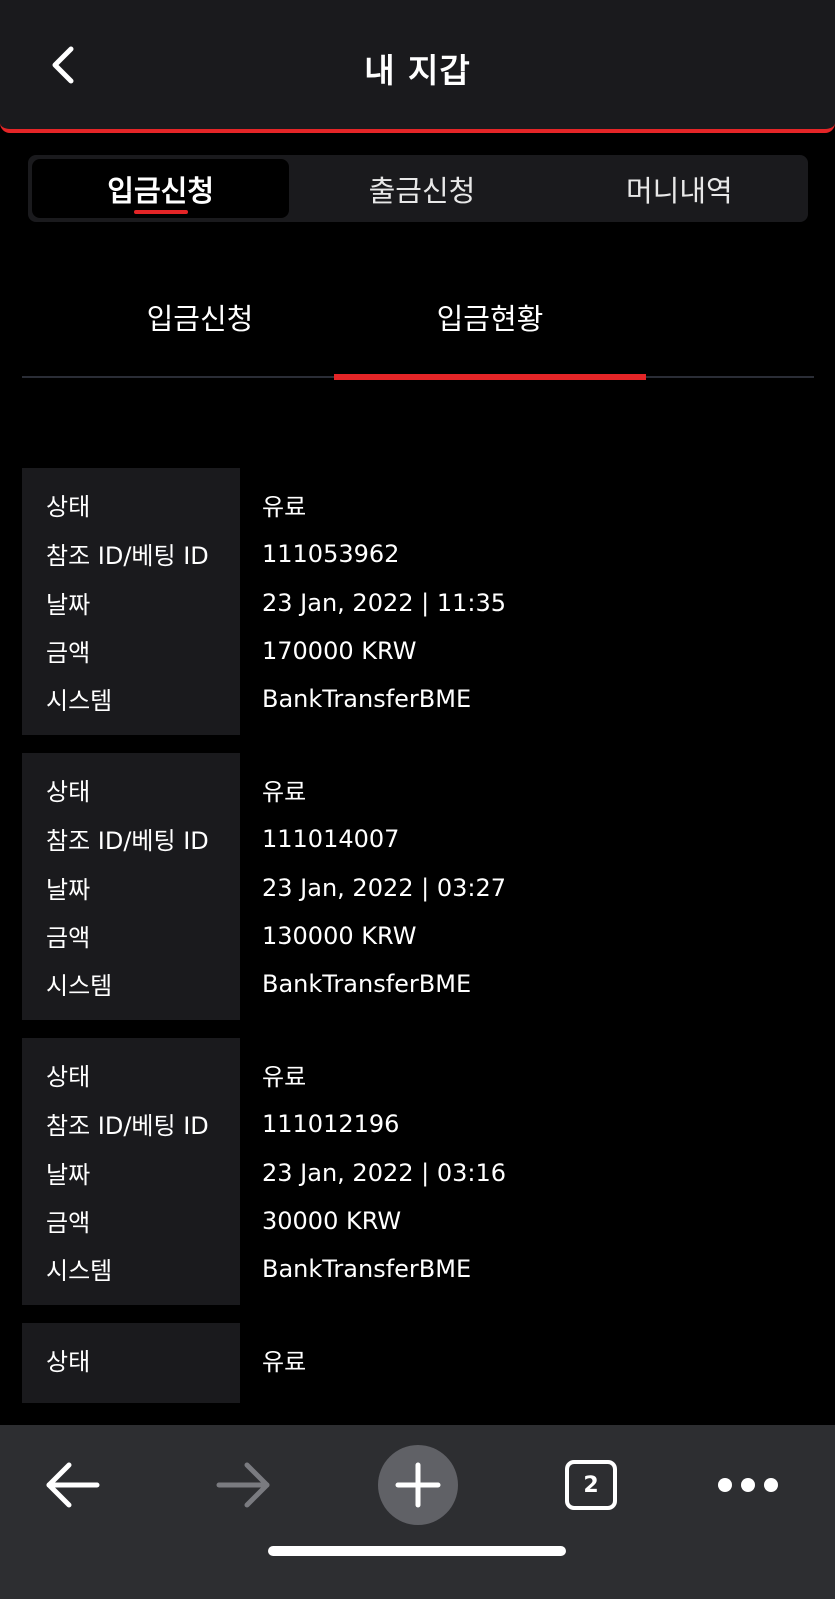 This screenshot has height=1599, width=835. I want to click on record-row-date: 날짜 23 Jan, 2022 | 11:35, so click(418, 602).